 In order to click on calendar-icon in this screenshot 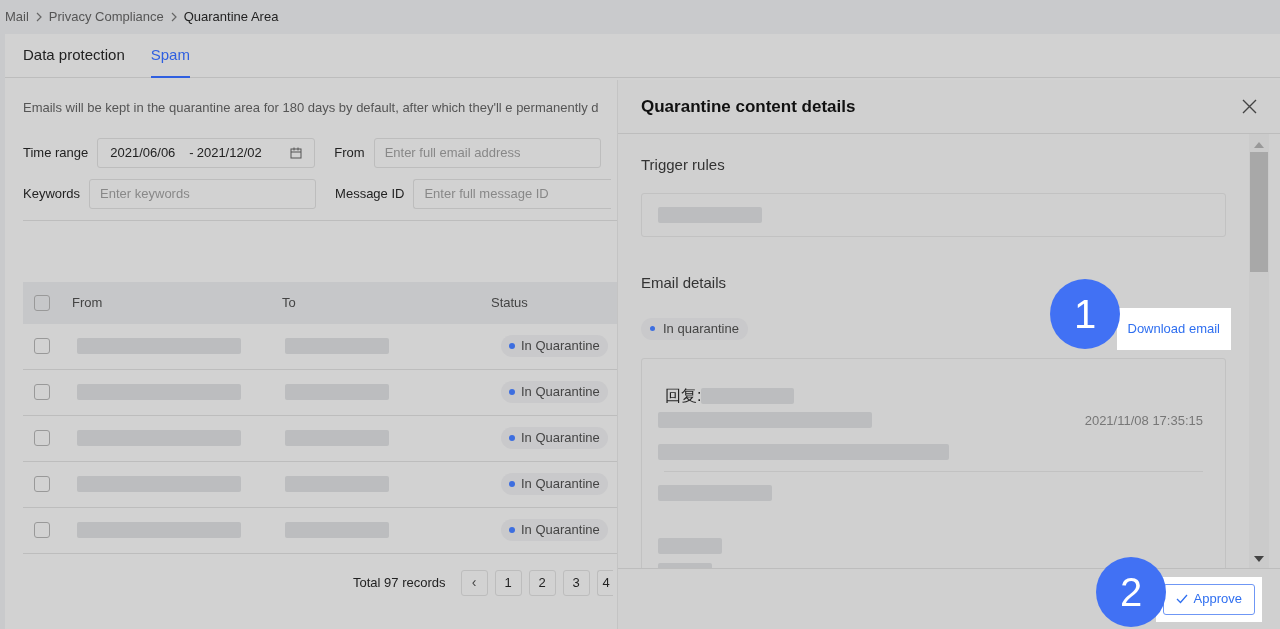, I will do `click(296, 152)`.